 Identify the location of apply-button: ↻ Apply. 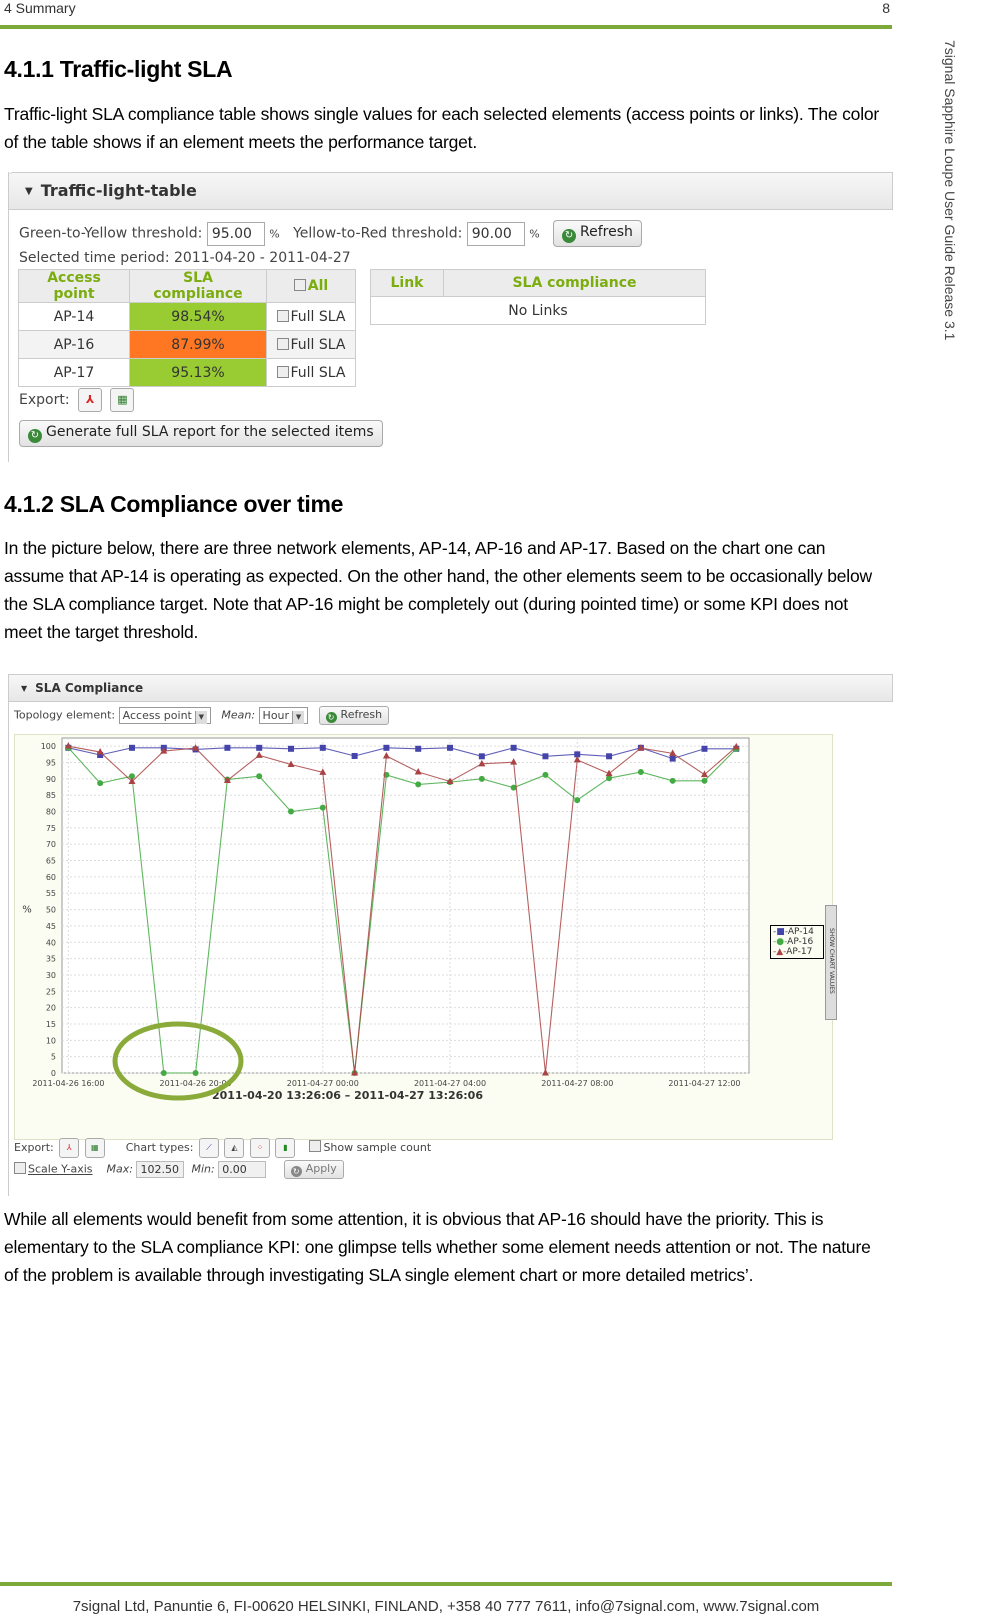
(313, 1169).